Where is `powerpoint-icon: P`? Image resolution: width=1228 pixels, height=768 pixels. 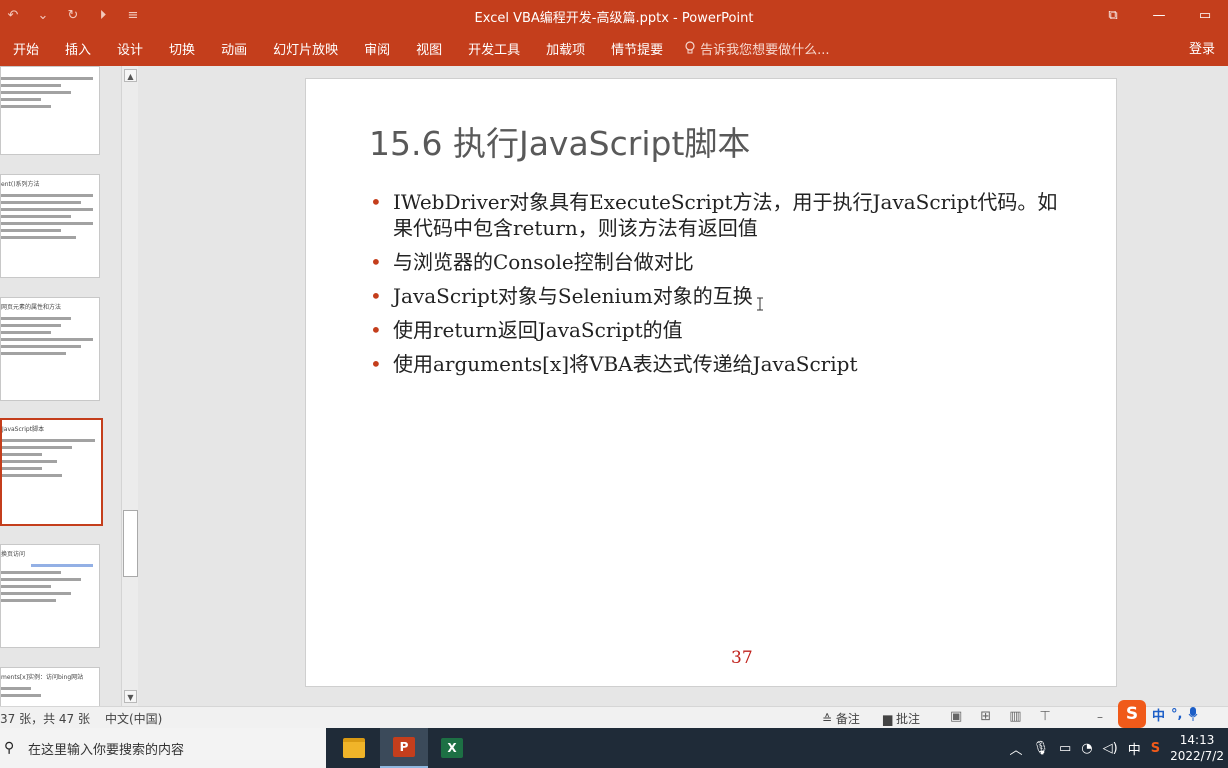
powerpoint-icon: P is located at coordinates (404, 747).